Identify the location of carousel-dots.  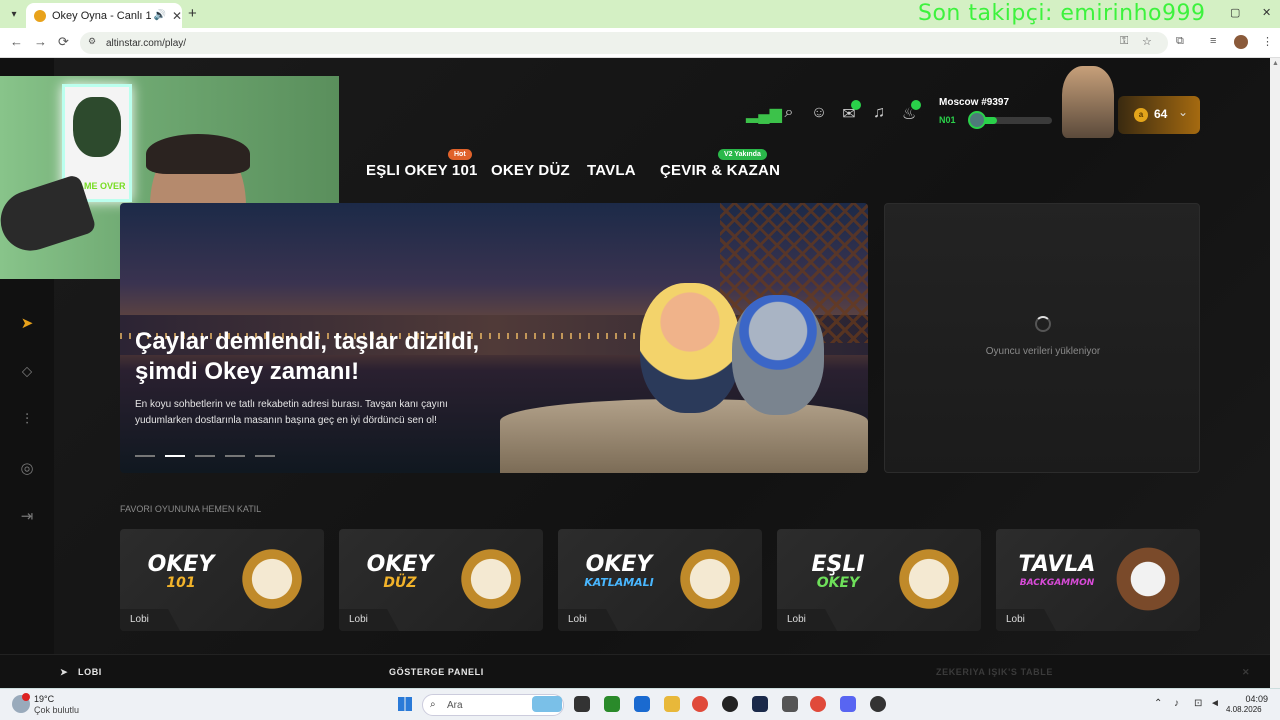
(205, 456).